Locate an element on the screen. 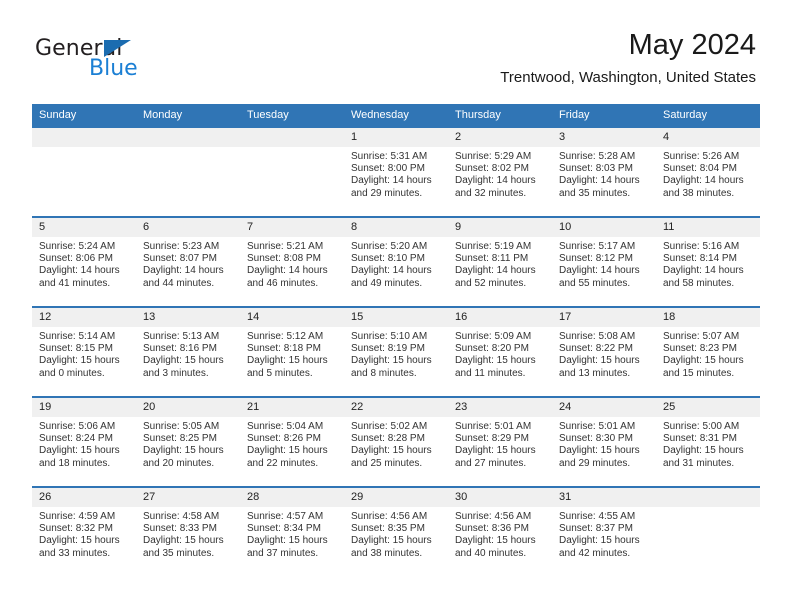 Image resolution: width=792 pixels, height=612 pixels. day-number: 13 is located at coordinates (188, 317).